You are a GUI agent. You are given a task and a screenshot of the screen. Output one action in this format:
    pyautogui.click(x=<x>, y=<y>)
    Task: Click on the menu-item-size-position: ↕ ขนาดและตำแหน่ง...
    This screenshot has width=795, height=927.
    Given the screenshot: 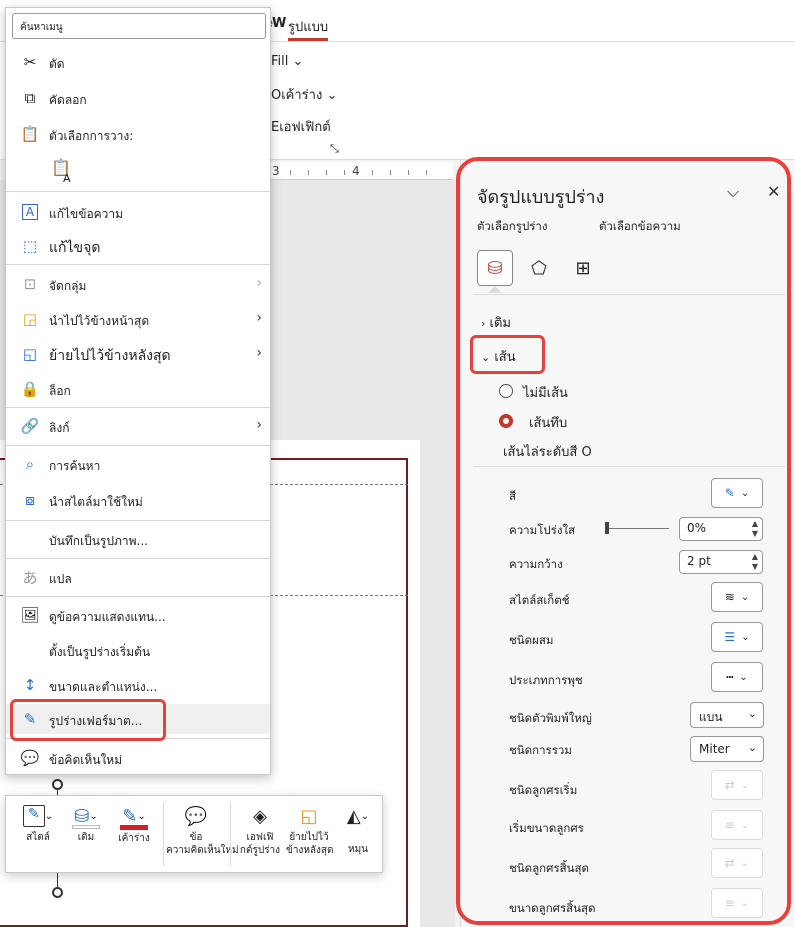 What is the action you would take?
    pyautogui.click(x=138, y=685)
    